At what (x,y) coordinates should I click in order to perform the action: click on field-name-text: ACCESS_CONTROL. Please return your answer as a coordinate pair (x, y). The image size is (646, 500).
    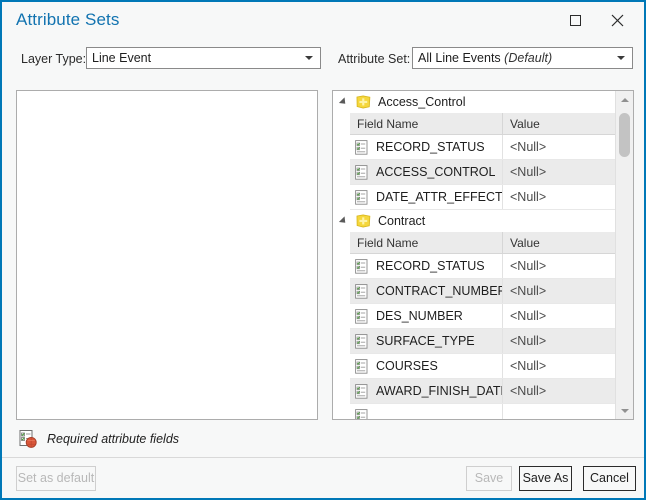
    Looking at the image, I should click on (436, 172).